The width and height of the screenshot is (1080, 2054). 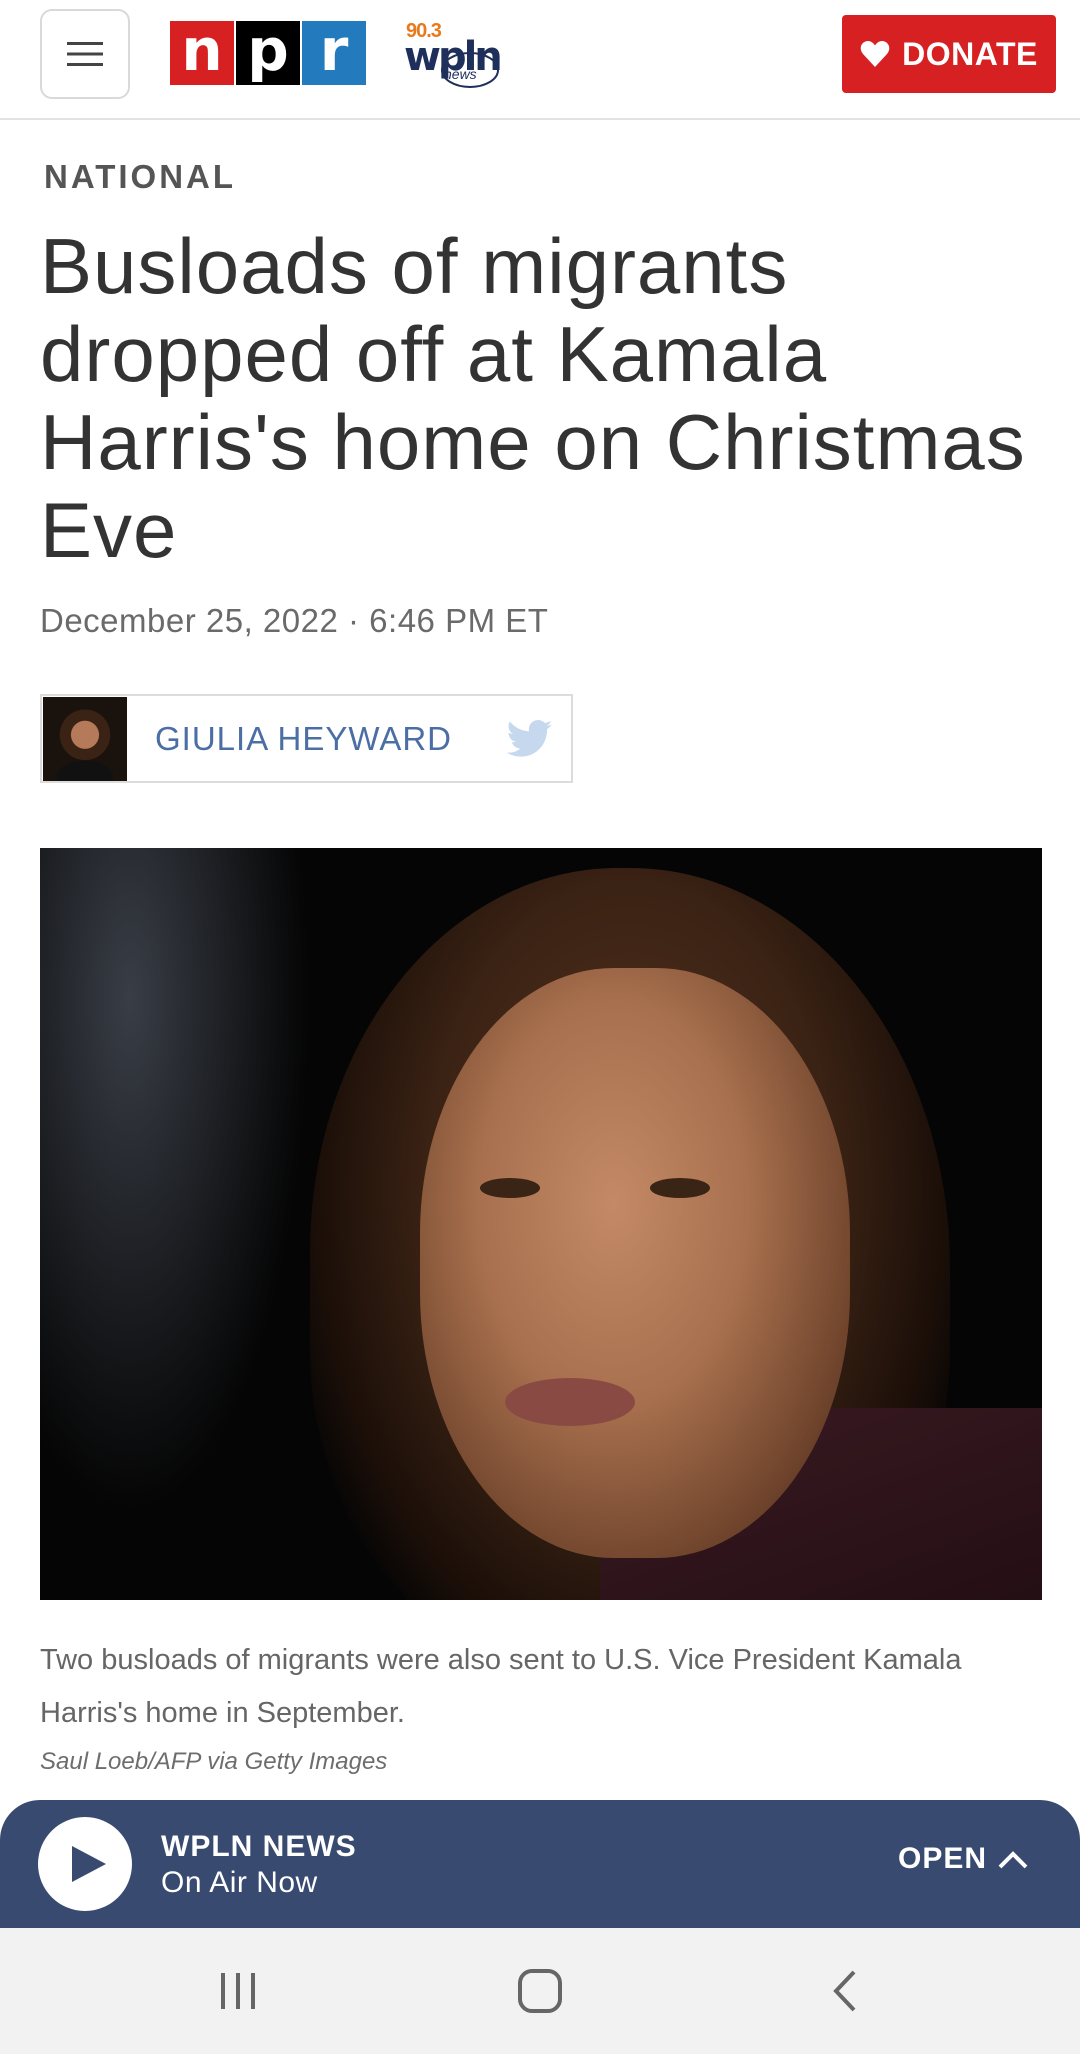 I want to click on photo-subject-eye-right, so click(x=680, y=1188).